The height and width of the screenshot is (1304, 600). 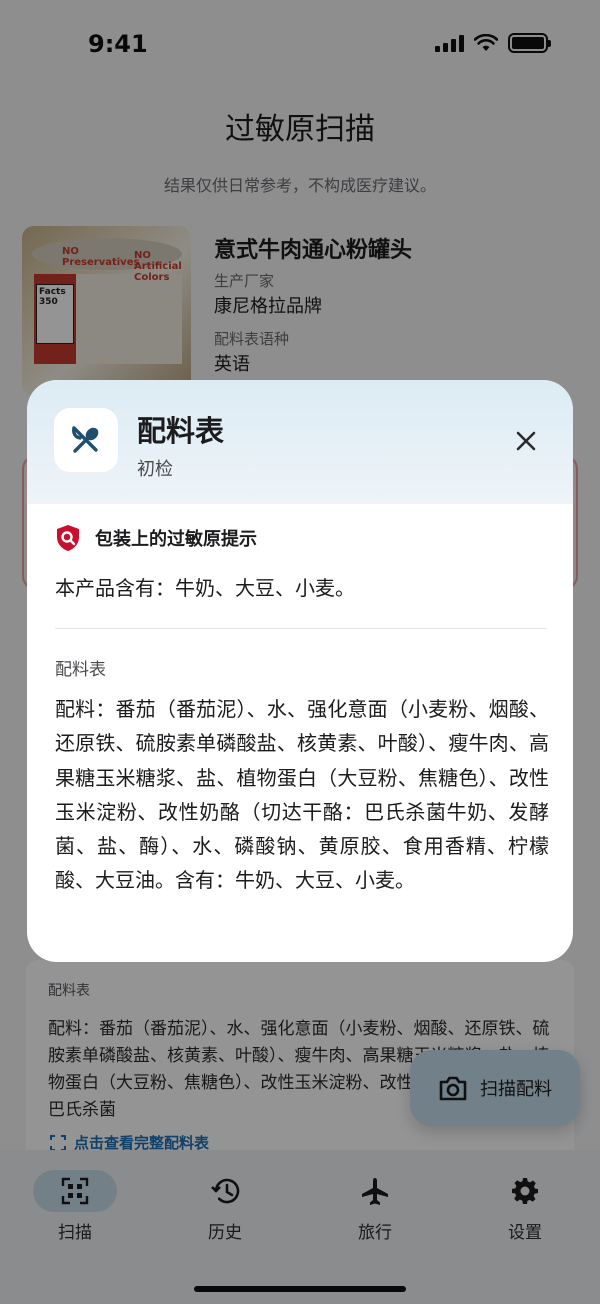 I want to click on modal-header: 配料表 初检, so click(x=300, y=442).